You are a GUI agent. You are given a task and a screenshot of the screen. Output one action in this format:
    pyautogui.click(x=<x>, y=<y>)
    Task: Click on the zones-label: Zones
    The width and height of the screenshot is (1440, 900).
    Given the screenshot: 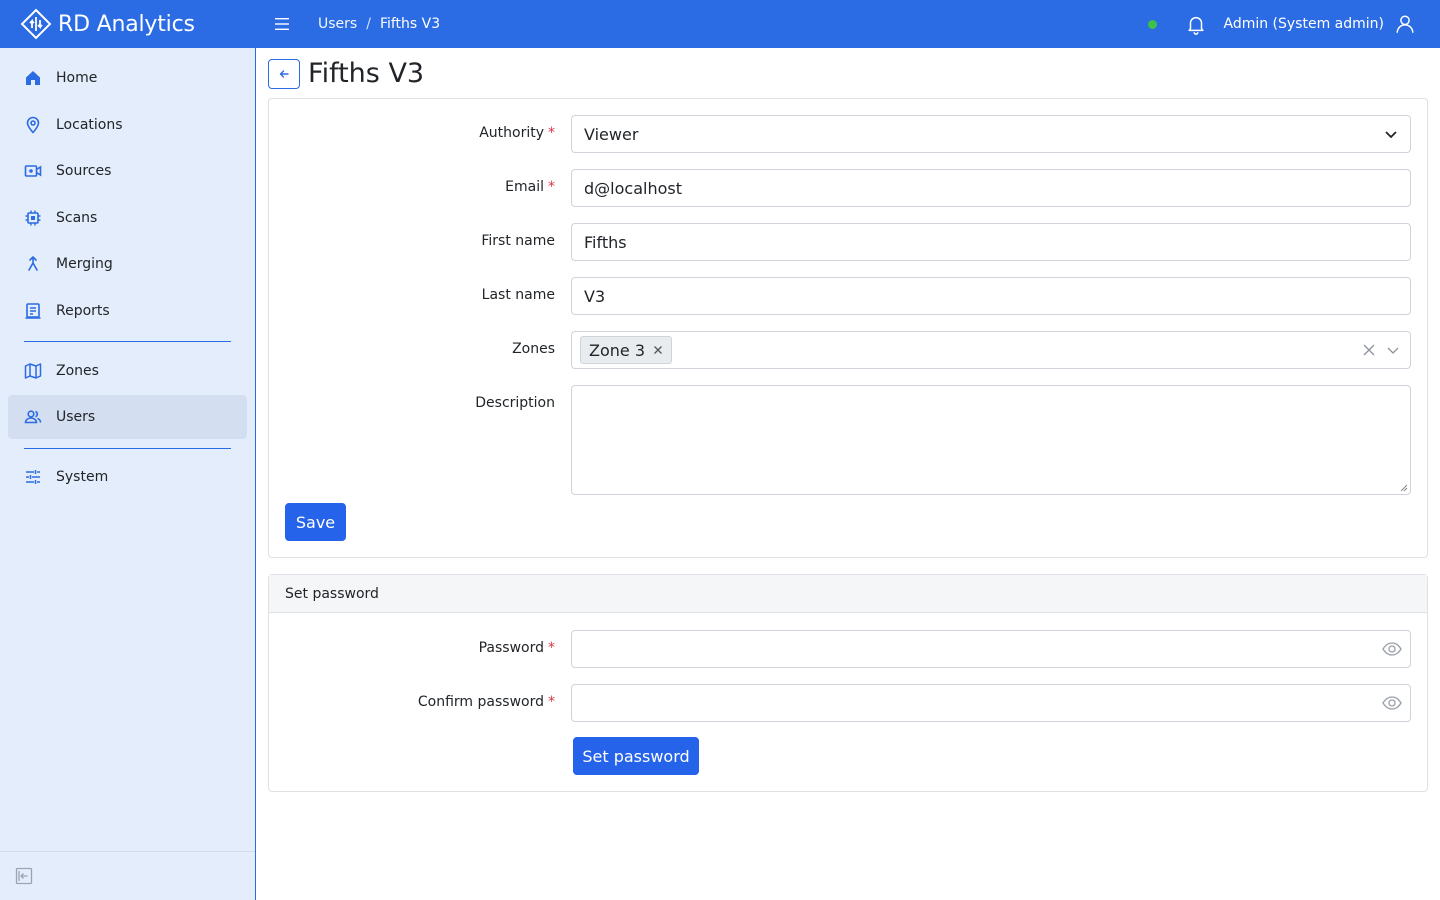 What is the action you would take?
    pyautogui.click(x=533, y=349)
    